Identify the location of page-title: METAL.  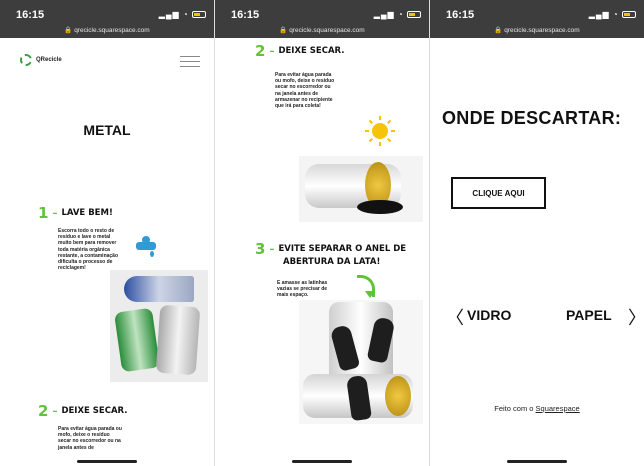
(107, 130).